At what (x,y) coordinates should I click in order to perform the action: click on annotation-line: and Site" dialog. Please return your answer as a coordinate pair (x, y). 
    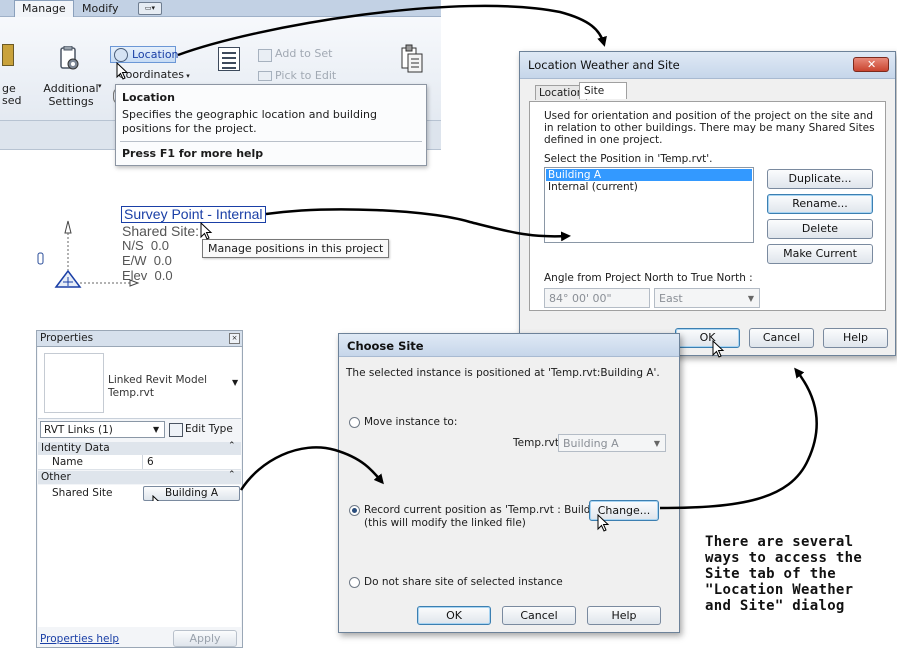
    Looking at the image, I should click on (775, 606).